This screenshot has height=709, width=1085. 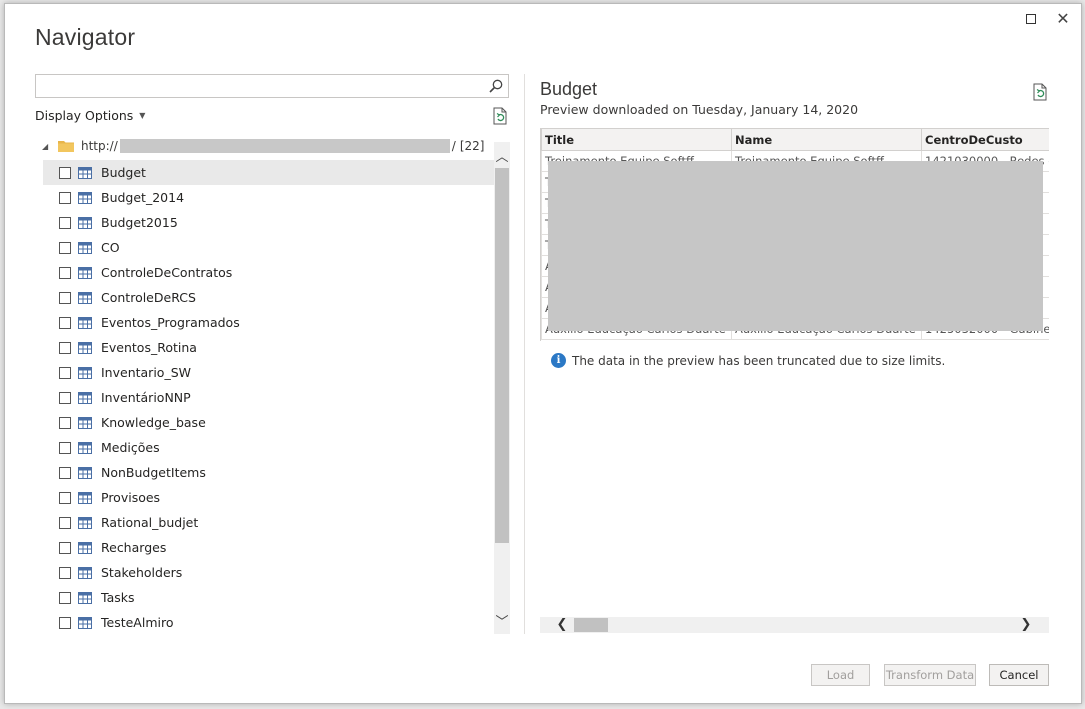 I want to click on horizontal-scroll-thumb, so click(x=591, y=625).